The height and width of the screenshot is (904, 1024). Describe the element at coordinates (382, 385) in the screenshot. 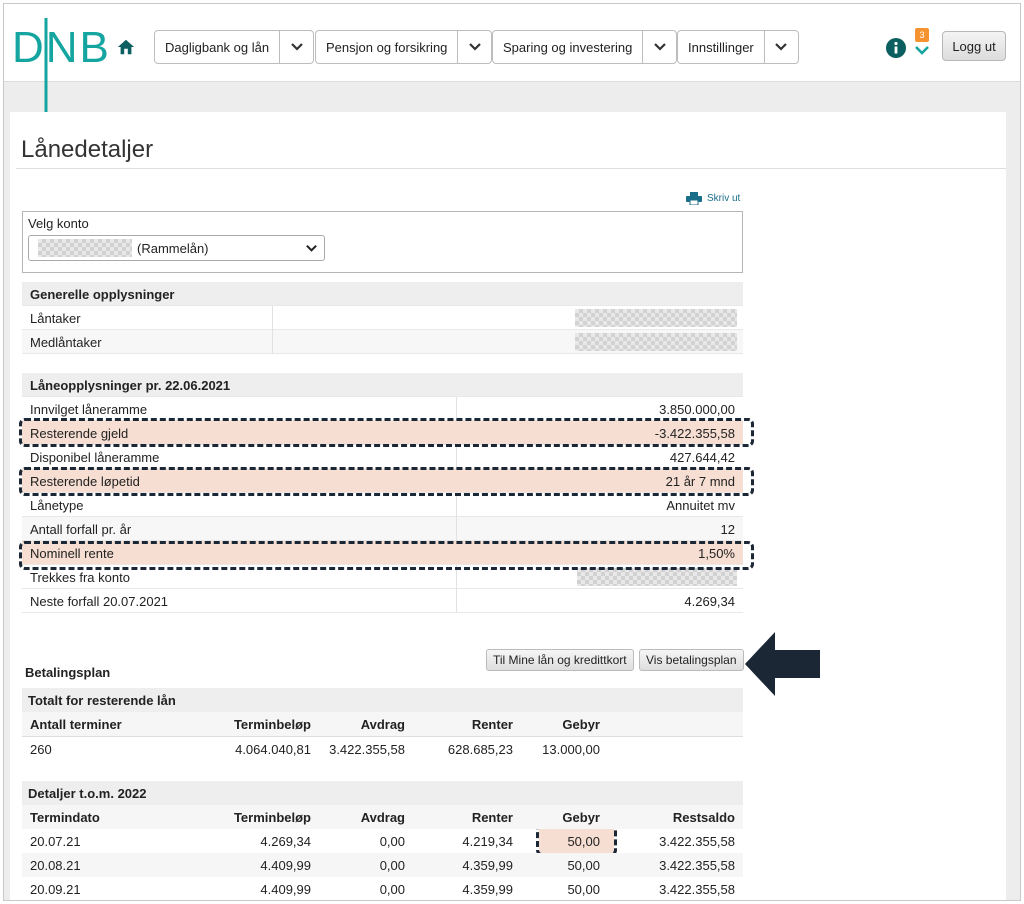

I see `table-header: Låneopplysninger pr. 22.06.2021` at that location.